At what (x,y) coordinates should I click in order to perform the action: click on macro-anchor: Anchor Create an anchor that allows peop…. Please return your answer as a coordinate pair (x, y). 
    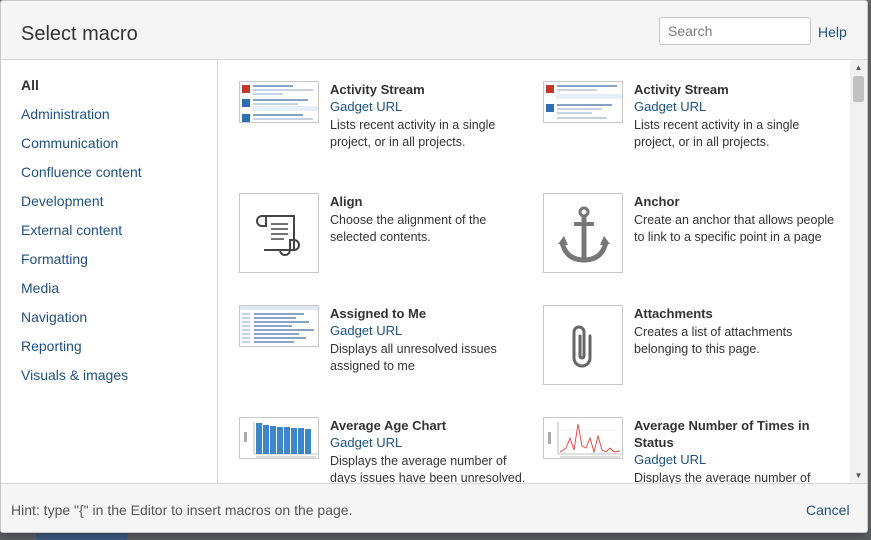
    Looking at the image, I should click on (691, 243).